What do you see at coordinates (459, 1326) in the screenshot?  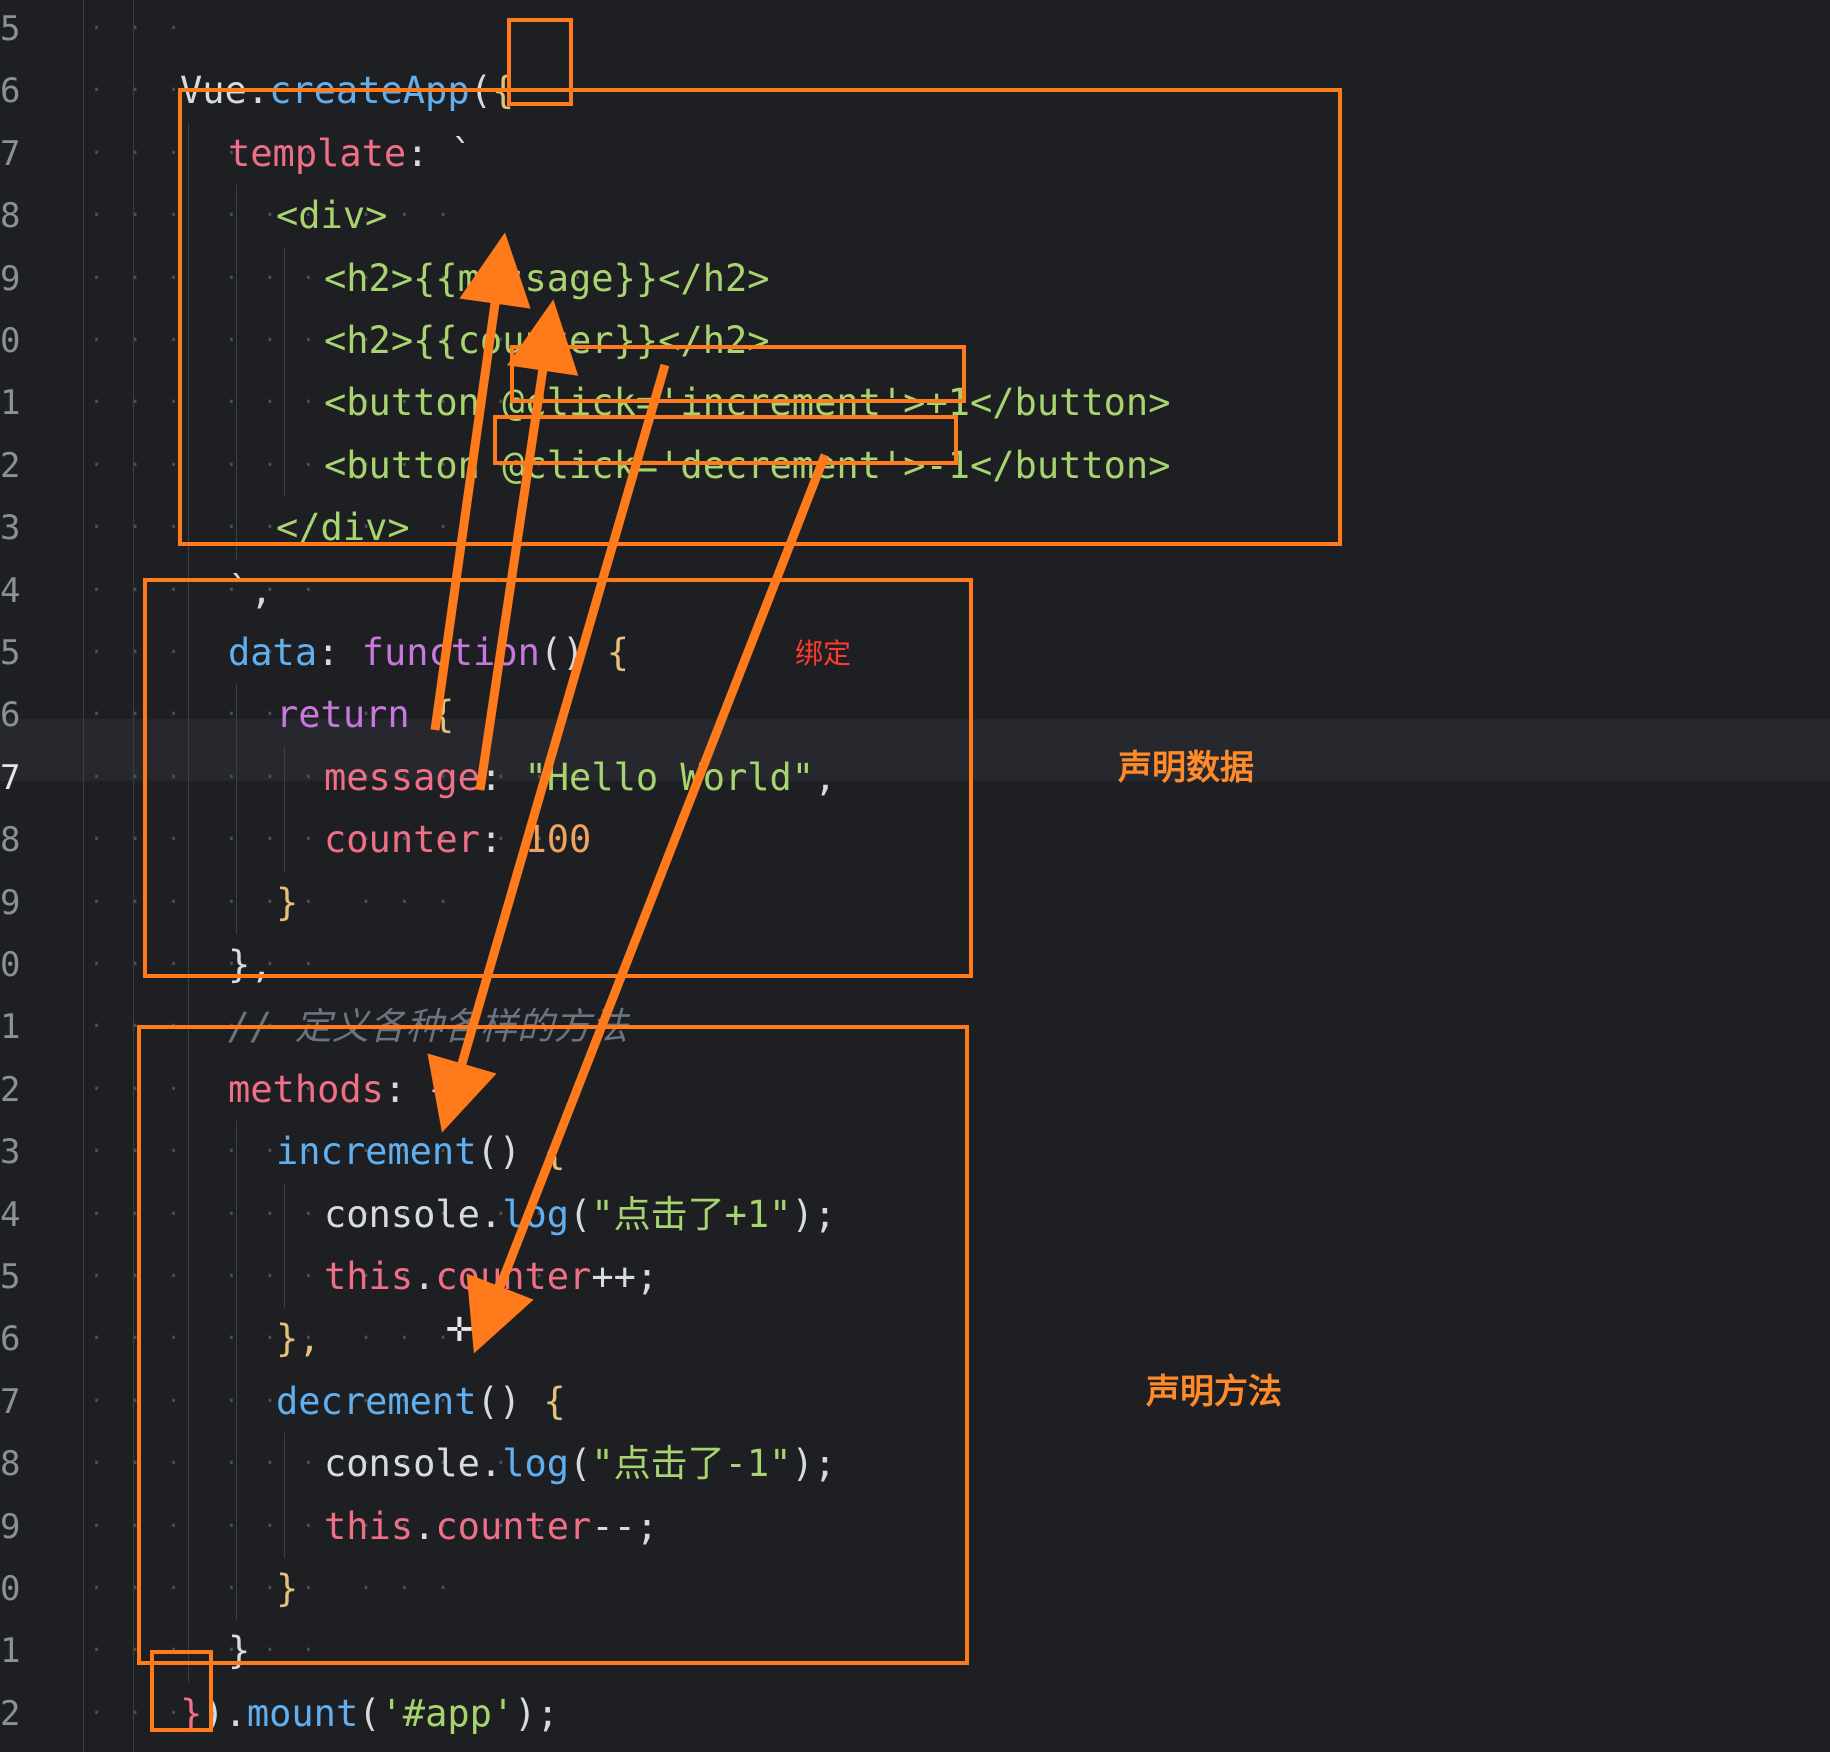 I see `crosshair-cursor-icon: ✛` at bounding box center [459, 1326].